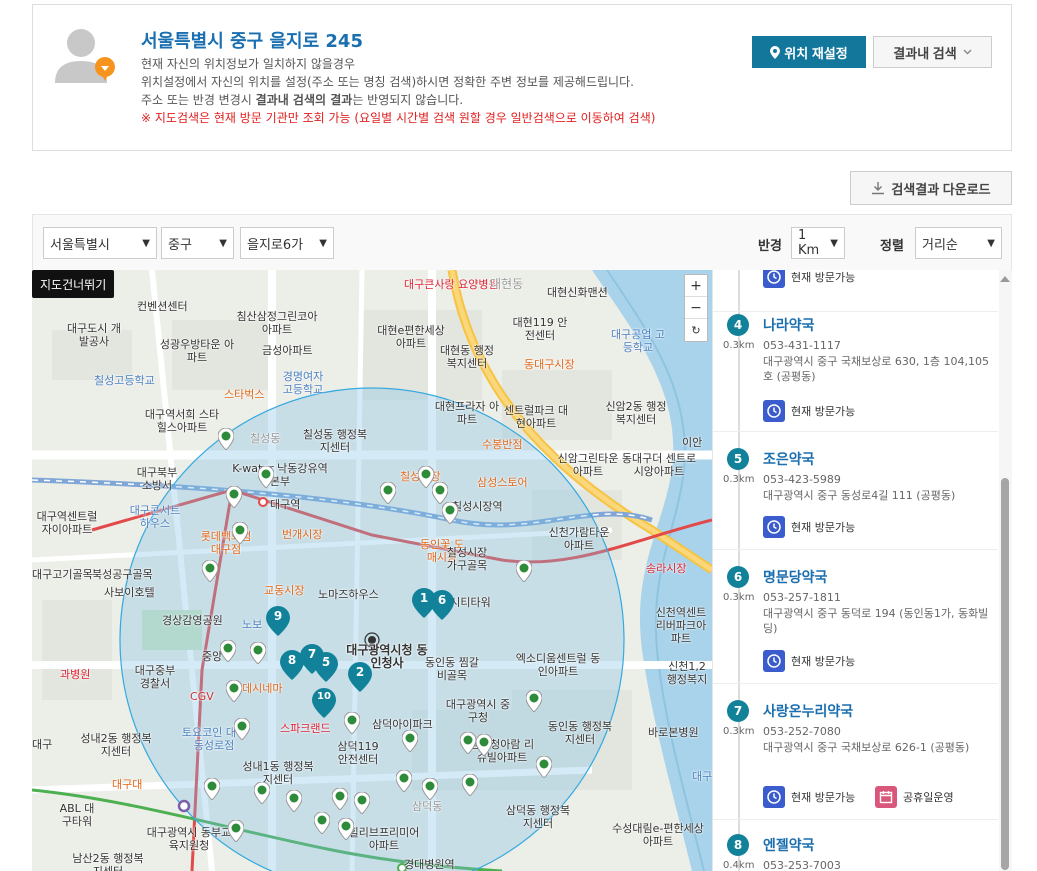 This screenshot has width=1037, height=871. What do you see at coordinates (816, 53) in the screenshot?
I see `reset-location-label: 위치 재설정` at bounding box center [816, 53].